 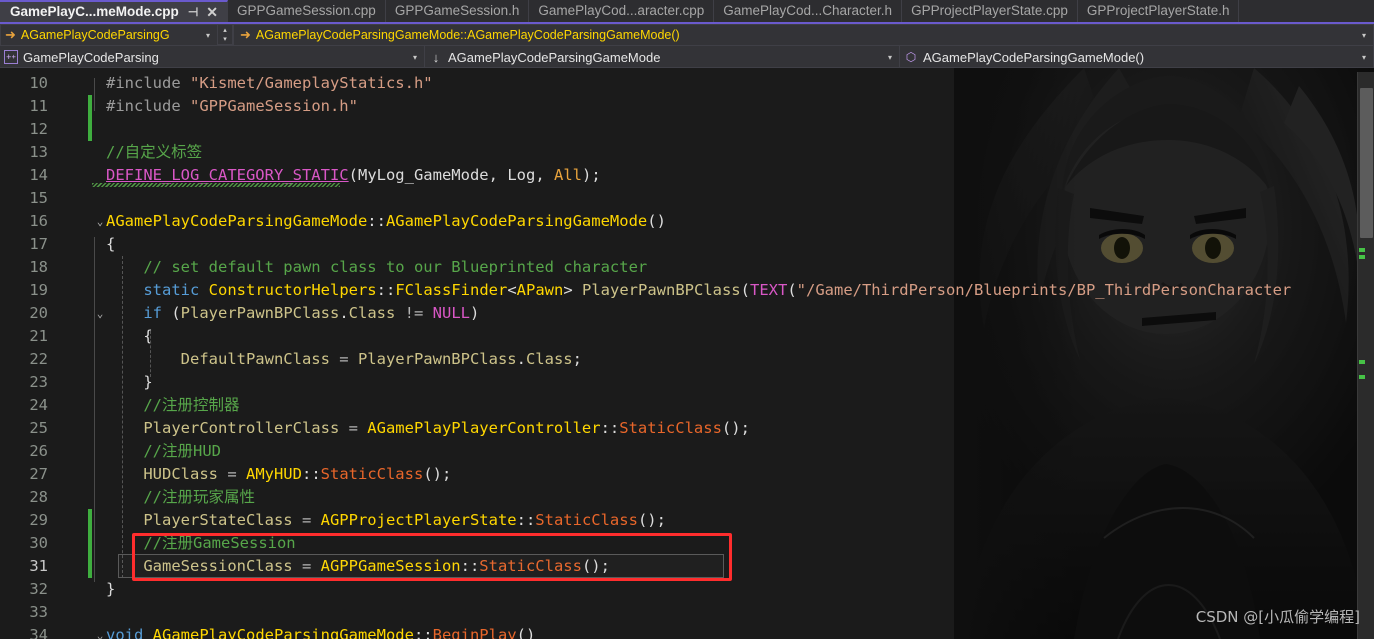 I want to click on code-token: BeginPlay, so click(x=474, y=632).